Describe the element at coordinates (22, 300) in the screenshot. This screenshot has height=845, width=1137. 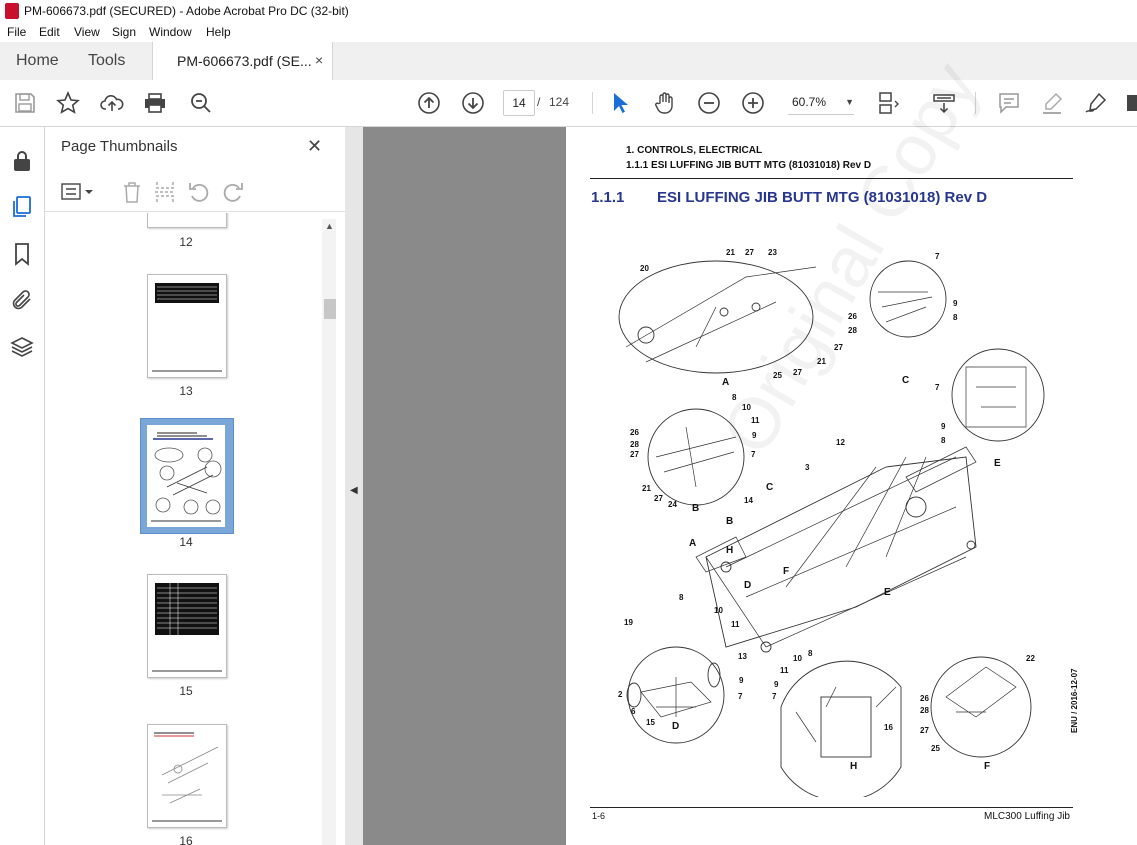
I see `attachment-icon` at that location.